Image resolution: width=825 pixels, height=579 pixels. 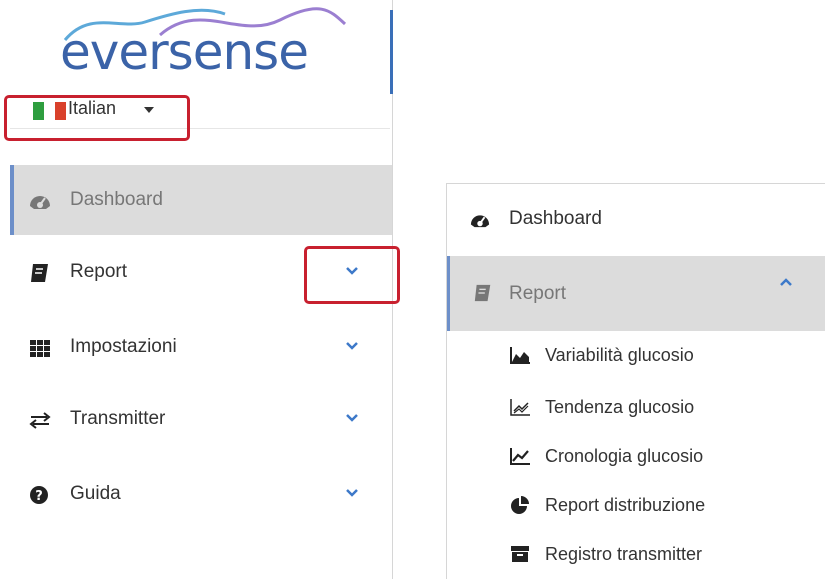 I want to click on trend-scatter-icon, so click(x=520, y=407).